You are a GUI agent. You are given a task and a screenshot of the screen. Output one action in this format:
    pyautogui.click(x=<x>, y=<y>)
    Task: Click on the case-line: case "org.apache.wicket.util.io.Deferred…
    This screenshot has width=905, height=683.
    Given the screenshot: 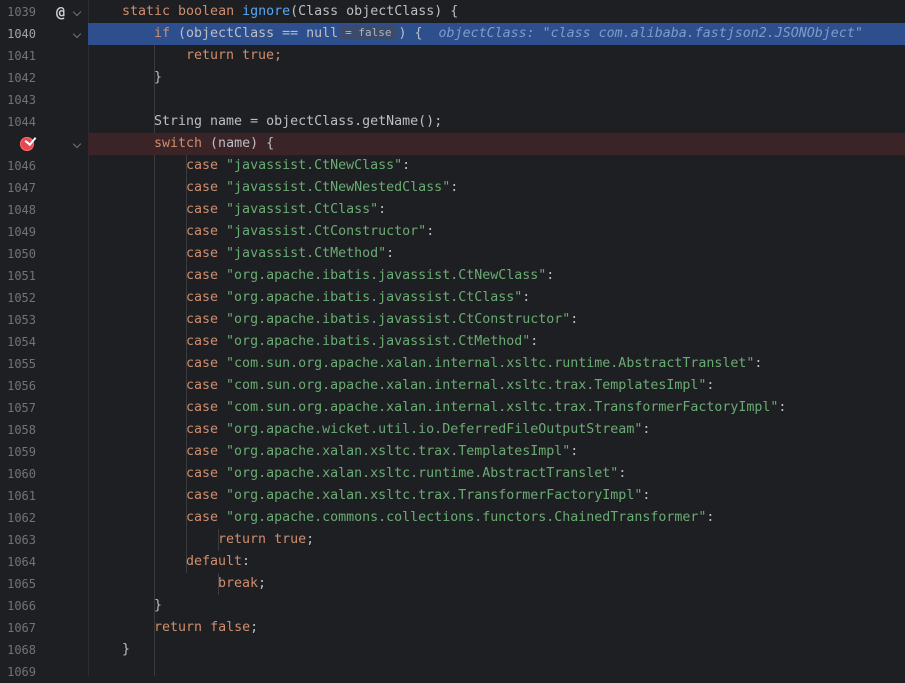 What is the action you would take?
    pyautogui.click(x=496, y=430)
    